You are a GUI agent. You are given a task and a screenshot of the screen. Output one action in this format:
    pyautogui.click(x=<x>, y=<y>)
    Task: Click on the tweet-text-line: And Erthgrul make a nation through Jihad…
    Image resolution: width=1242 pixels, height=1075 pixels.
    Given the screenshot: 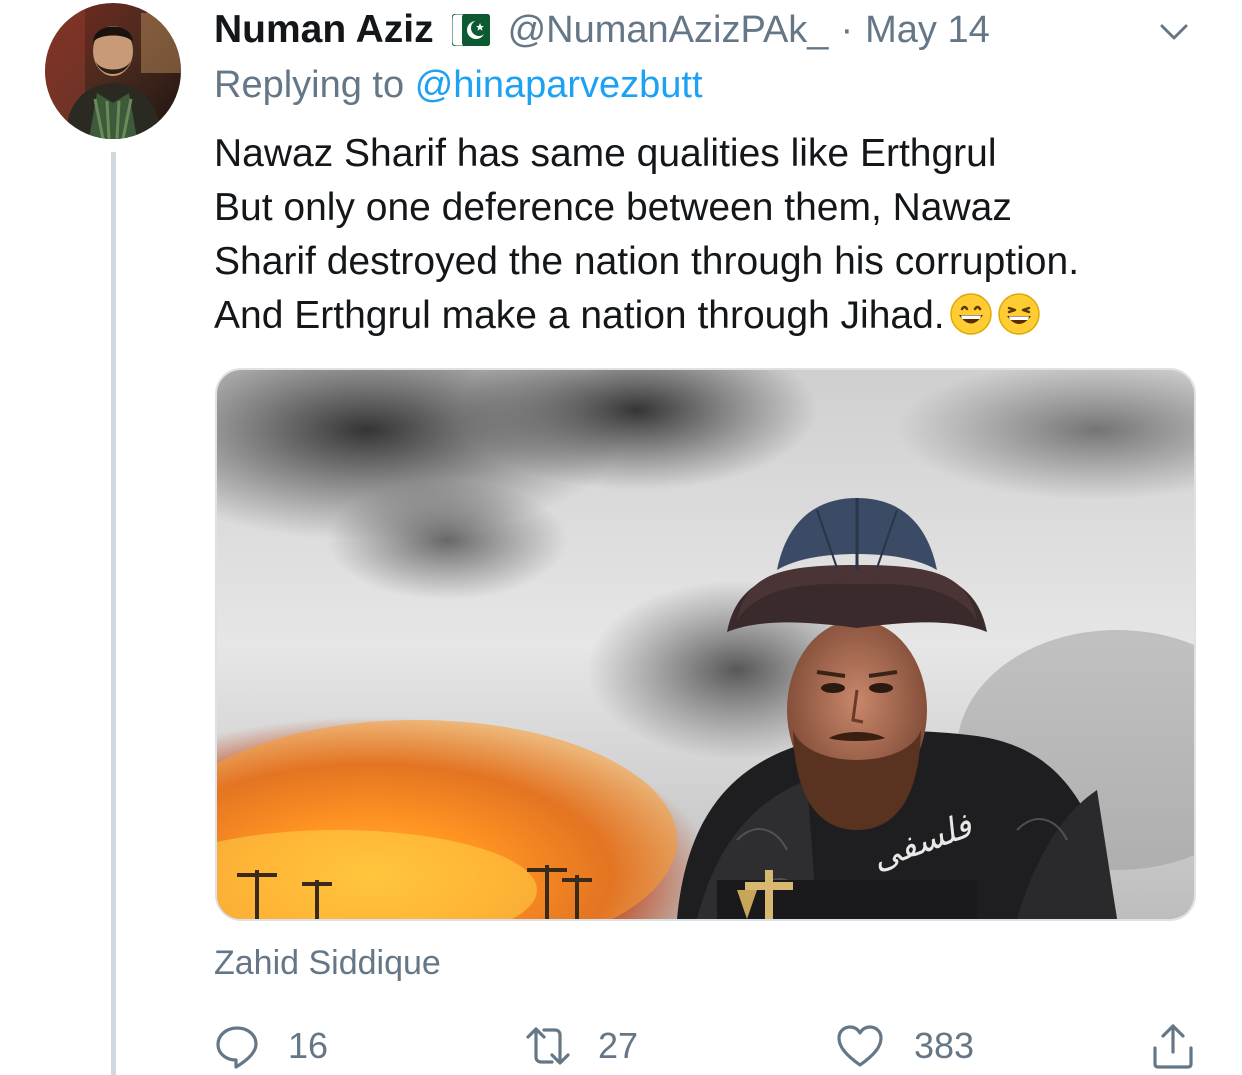 What is the action you would take?
    pyautogui.click(x=579, y=315)
    